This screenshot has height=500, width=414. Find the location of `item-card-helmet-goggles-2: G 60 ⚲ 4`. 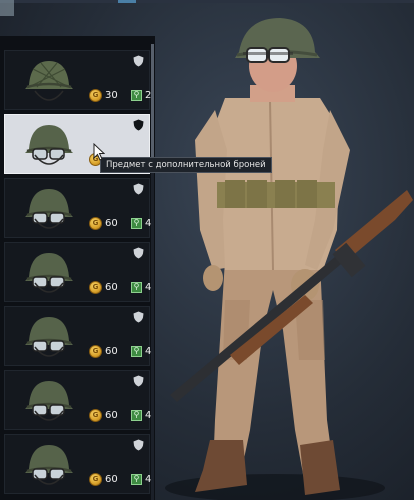

item-card-helmet-goggles-2: G 60 ⚲ 4 is located at coordinates (77, 208).